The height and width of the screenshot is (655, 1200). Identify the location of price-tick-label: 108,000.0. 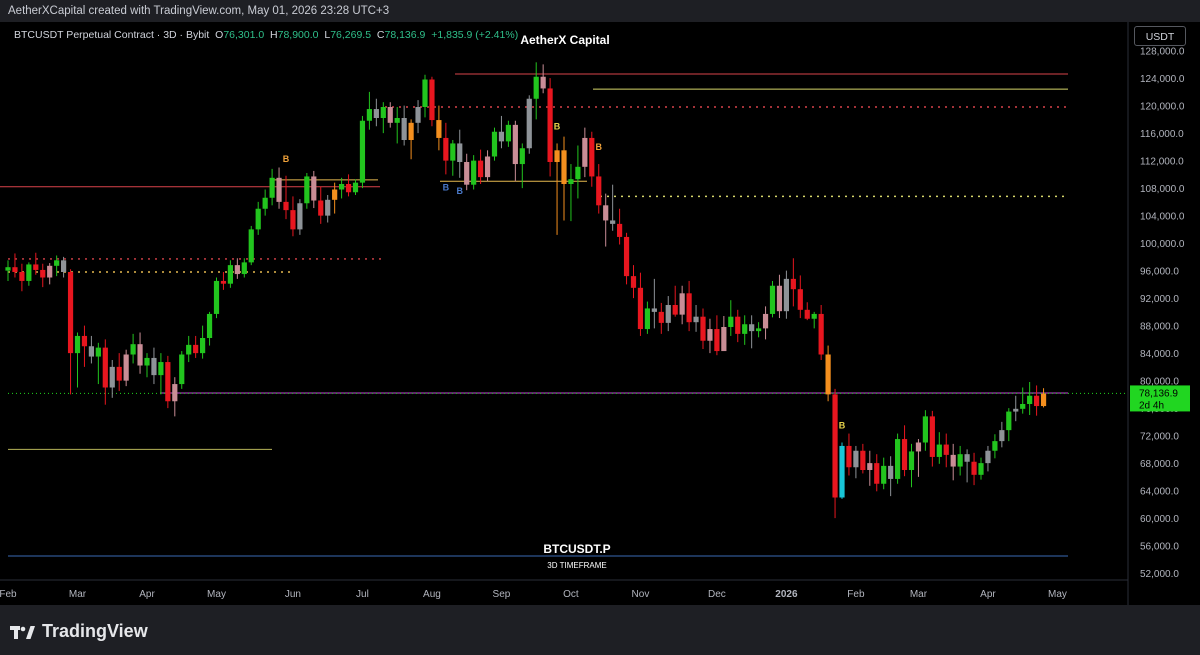
(1162, 189).